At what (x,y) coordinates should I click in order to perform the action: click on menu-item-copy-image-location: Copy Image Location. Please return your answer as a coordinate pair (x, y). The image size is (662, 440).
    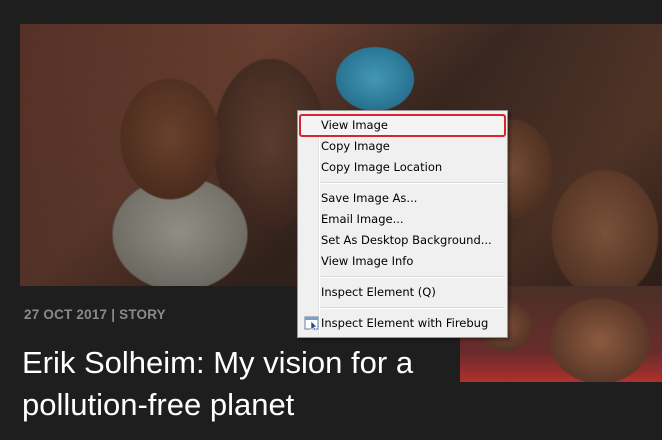
    Looking at the image, I should click on (402, 167).